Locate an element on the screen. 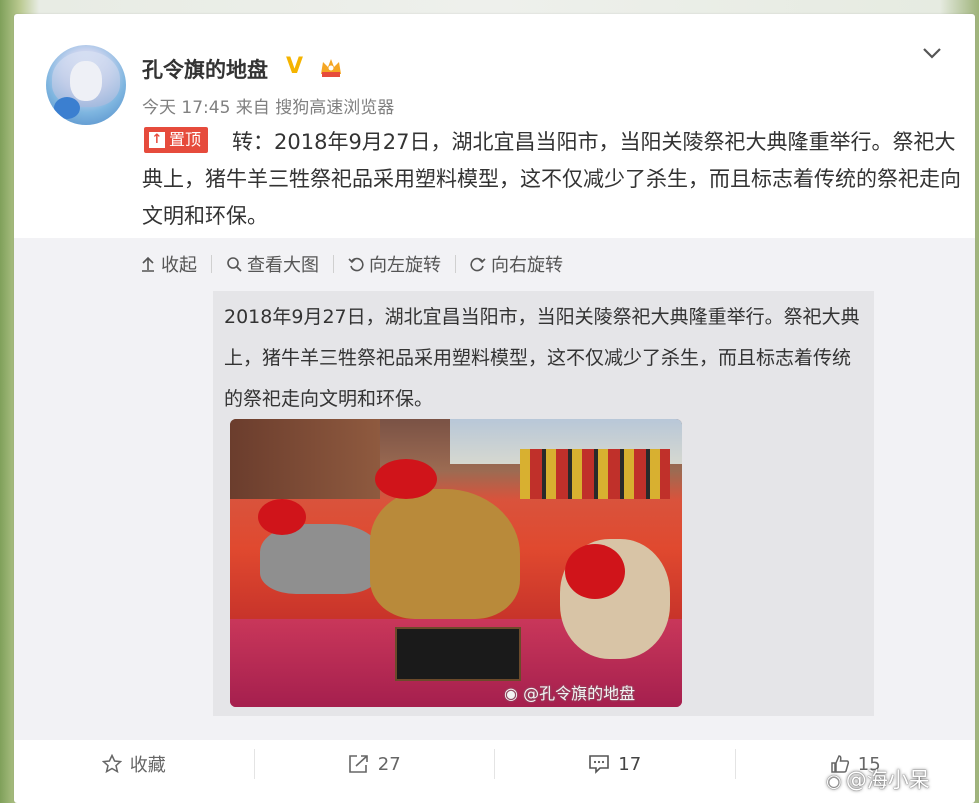 The width and height of the screenshot is (979, 803). member-crown-icon is located at coordinates (331, 67).